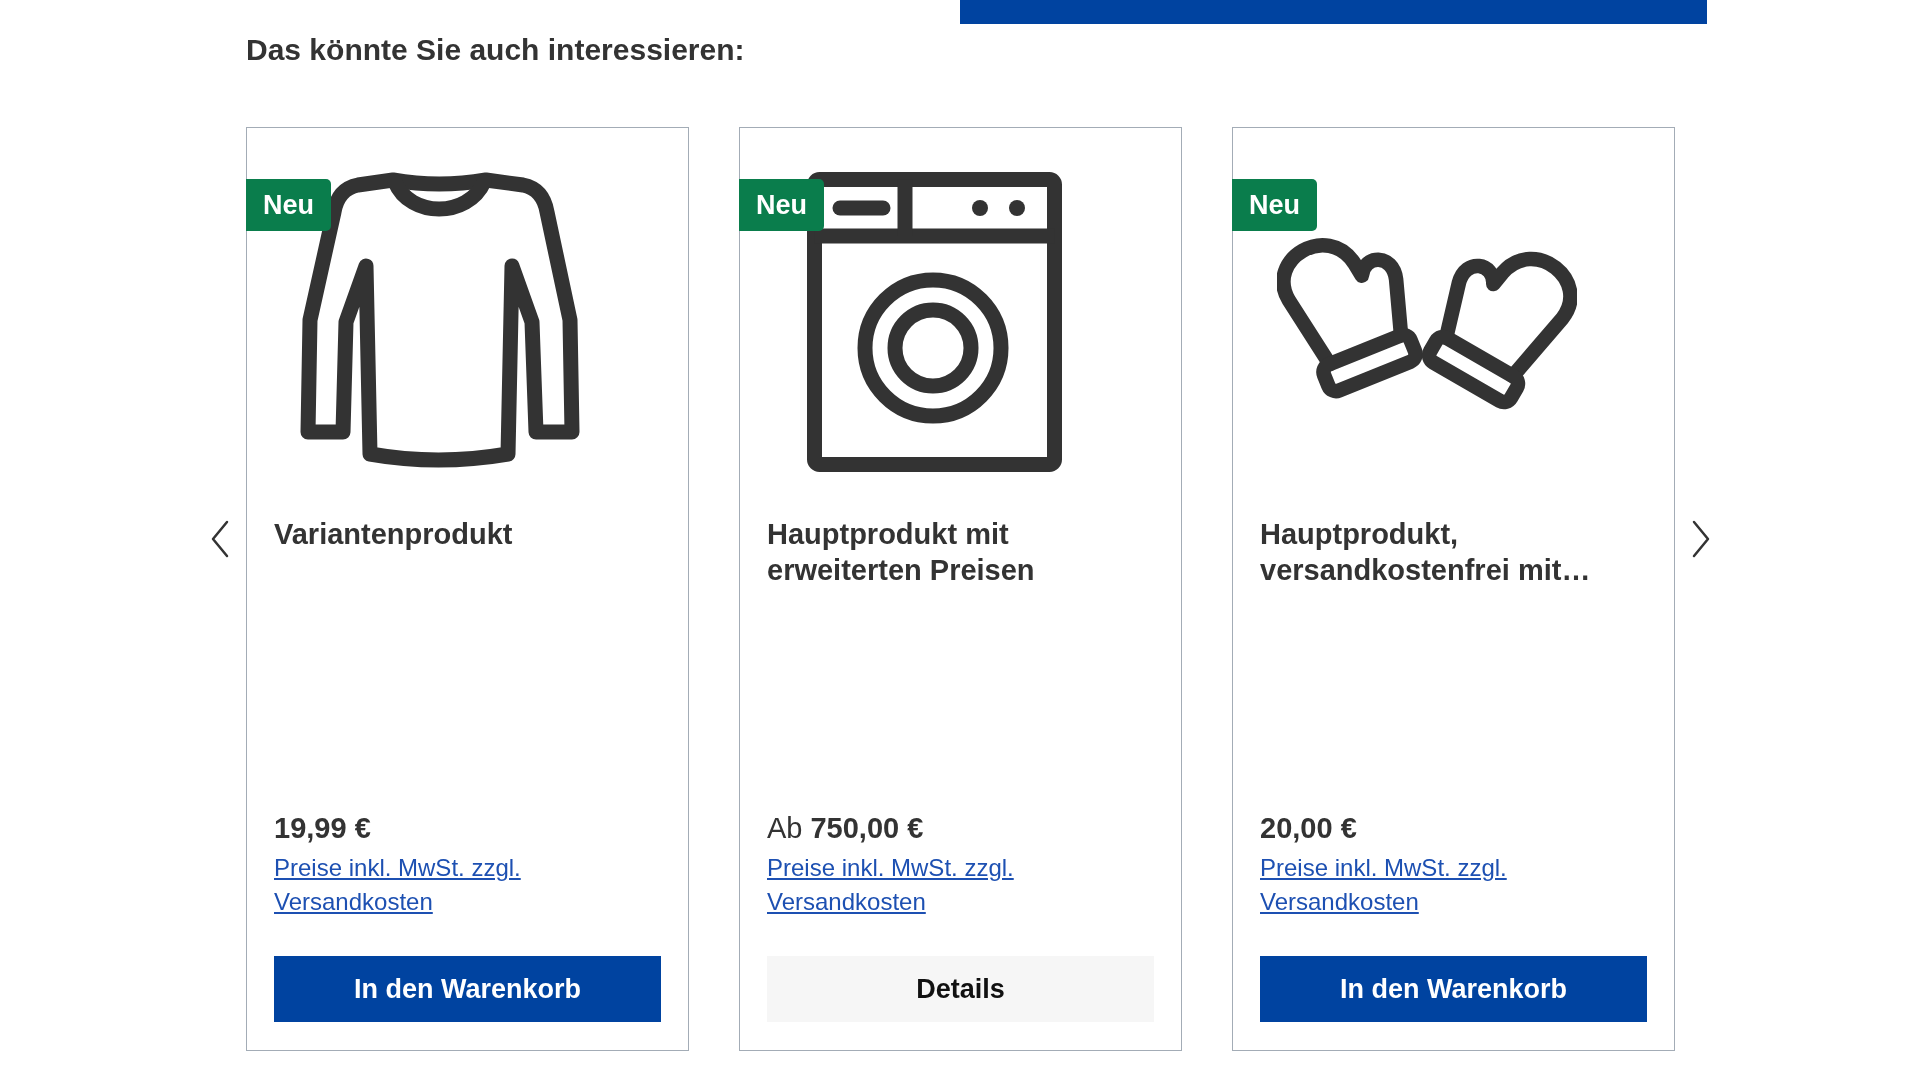  What do you see at coordinates (845, 828) in the screenshot?
I see `product-price: Ab 750,00 €` at bounding box center [845, 828].